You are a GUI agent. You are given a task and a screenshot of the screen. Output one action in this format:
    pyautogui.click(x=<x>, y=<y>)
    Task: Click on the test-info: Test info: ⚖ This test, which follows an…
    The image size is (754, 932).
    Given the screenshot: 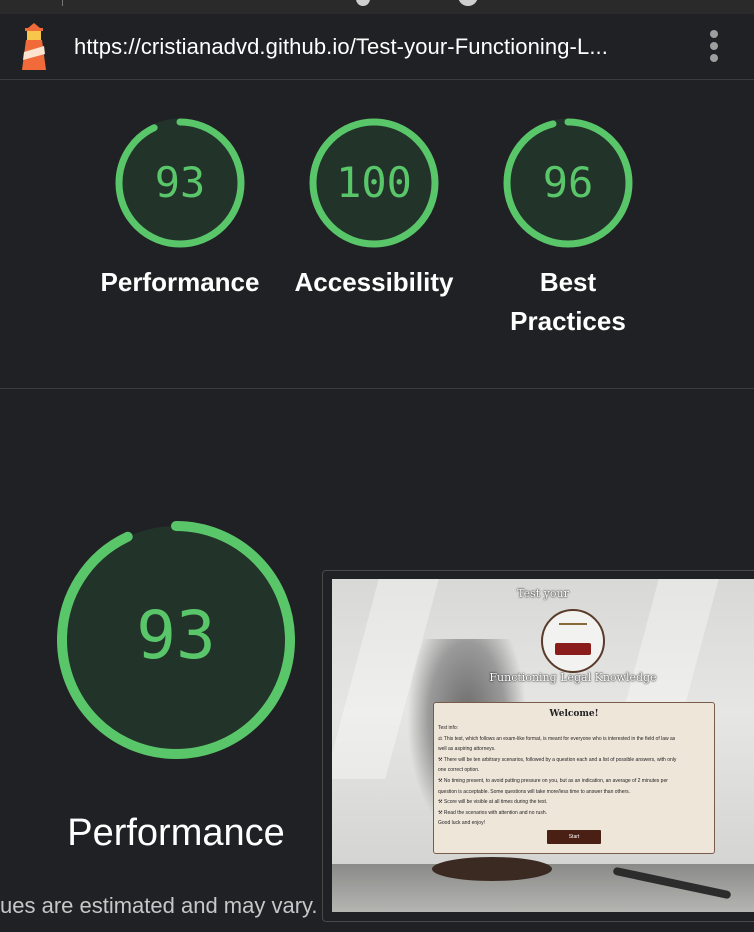 What is the action you would take?
    pyautogui.click(x=573, y=776)
    